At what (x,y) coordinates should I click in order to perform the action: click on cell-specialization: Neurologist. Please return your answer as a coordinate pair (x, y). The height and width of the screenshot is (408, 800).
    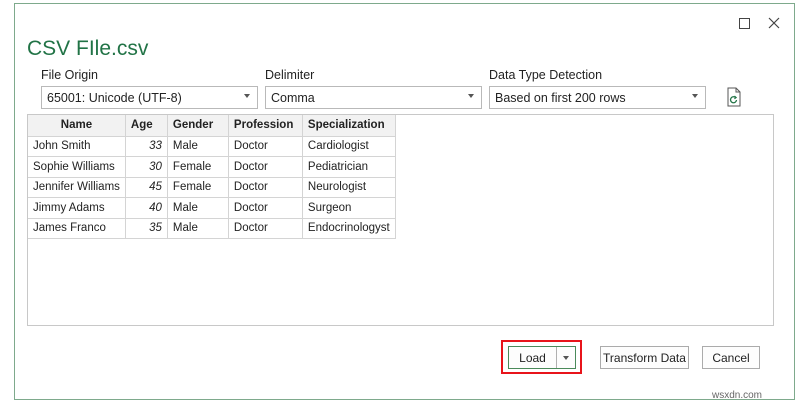
    Looking at the image, I should click on (348, 187).